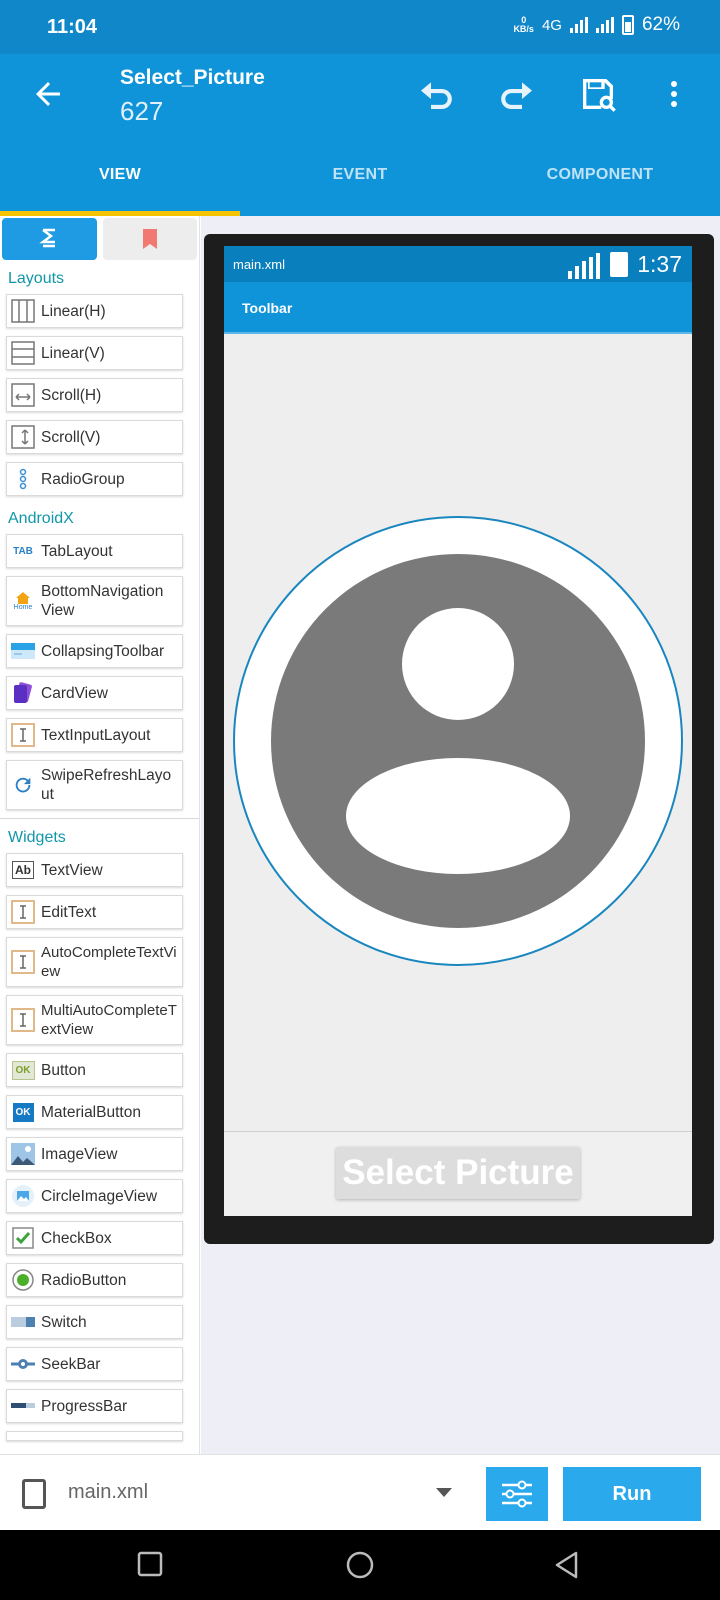 This screenshot has height=1600, width=720. What do you see at coordinates (74, 693) in the screenshot?
I see `item-label: CardView` at bounding box center [74, 693].